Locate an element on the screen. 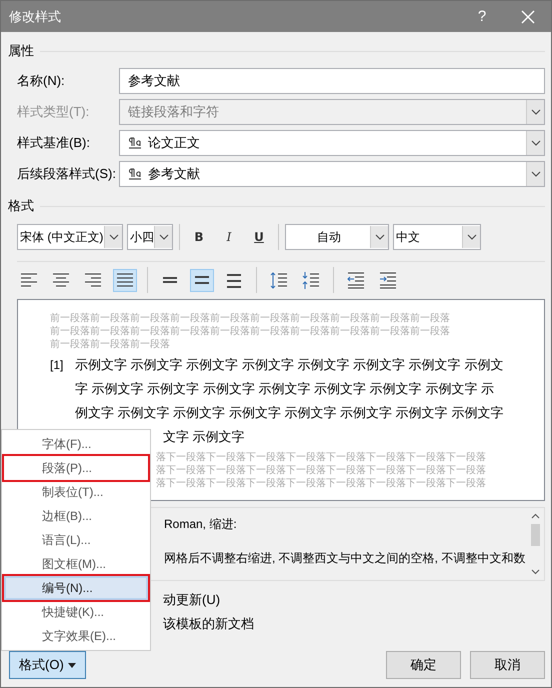 This screenshot has height=688, width=552. ok-button: 确定 is located at coordinates (423, 665).